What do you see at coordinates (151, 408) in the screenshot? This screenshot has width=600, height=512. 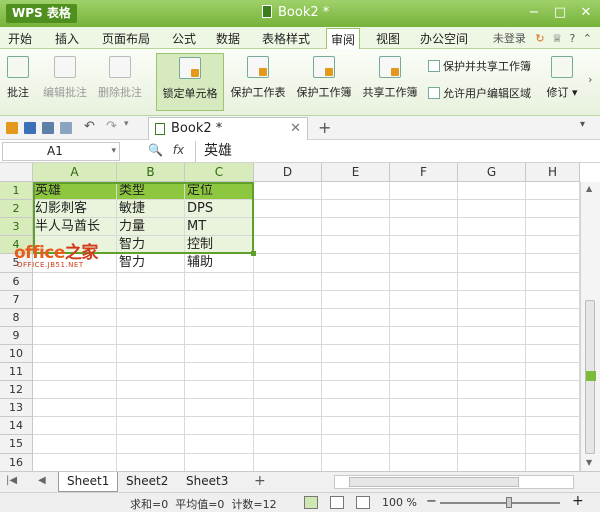 I see `cell-b13` at bounding box center [151, 408].